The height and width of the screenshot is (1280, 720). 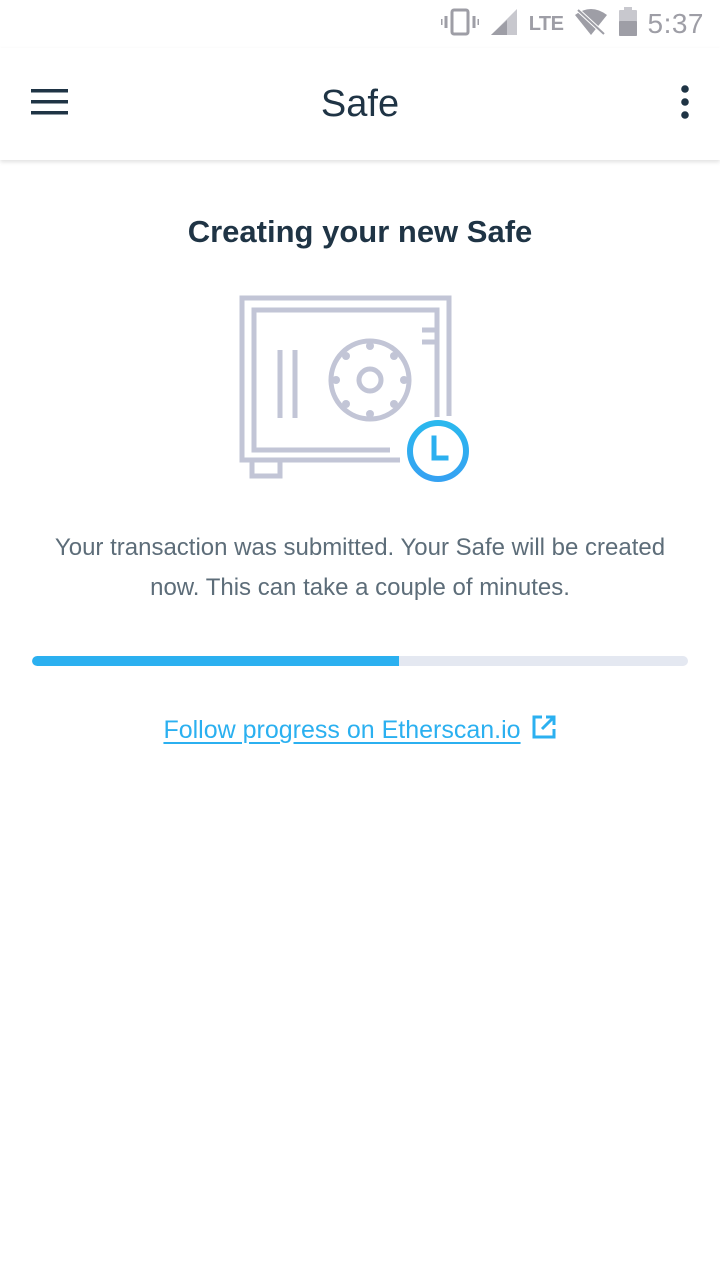 I want to click on vibrate-icon, so click(x=460, y=24).